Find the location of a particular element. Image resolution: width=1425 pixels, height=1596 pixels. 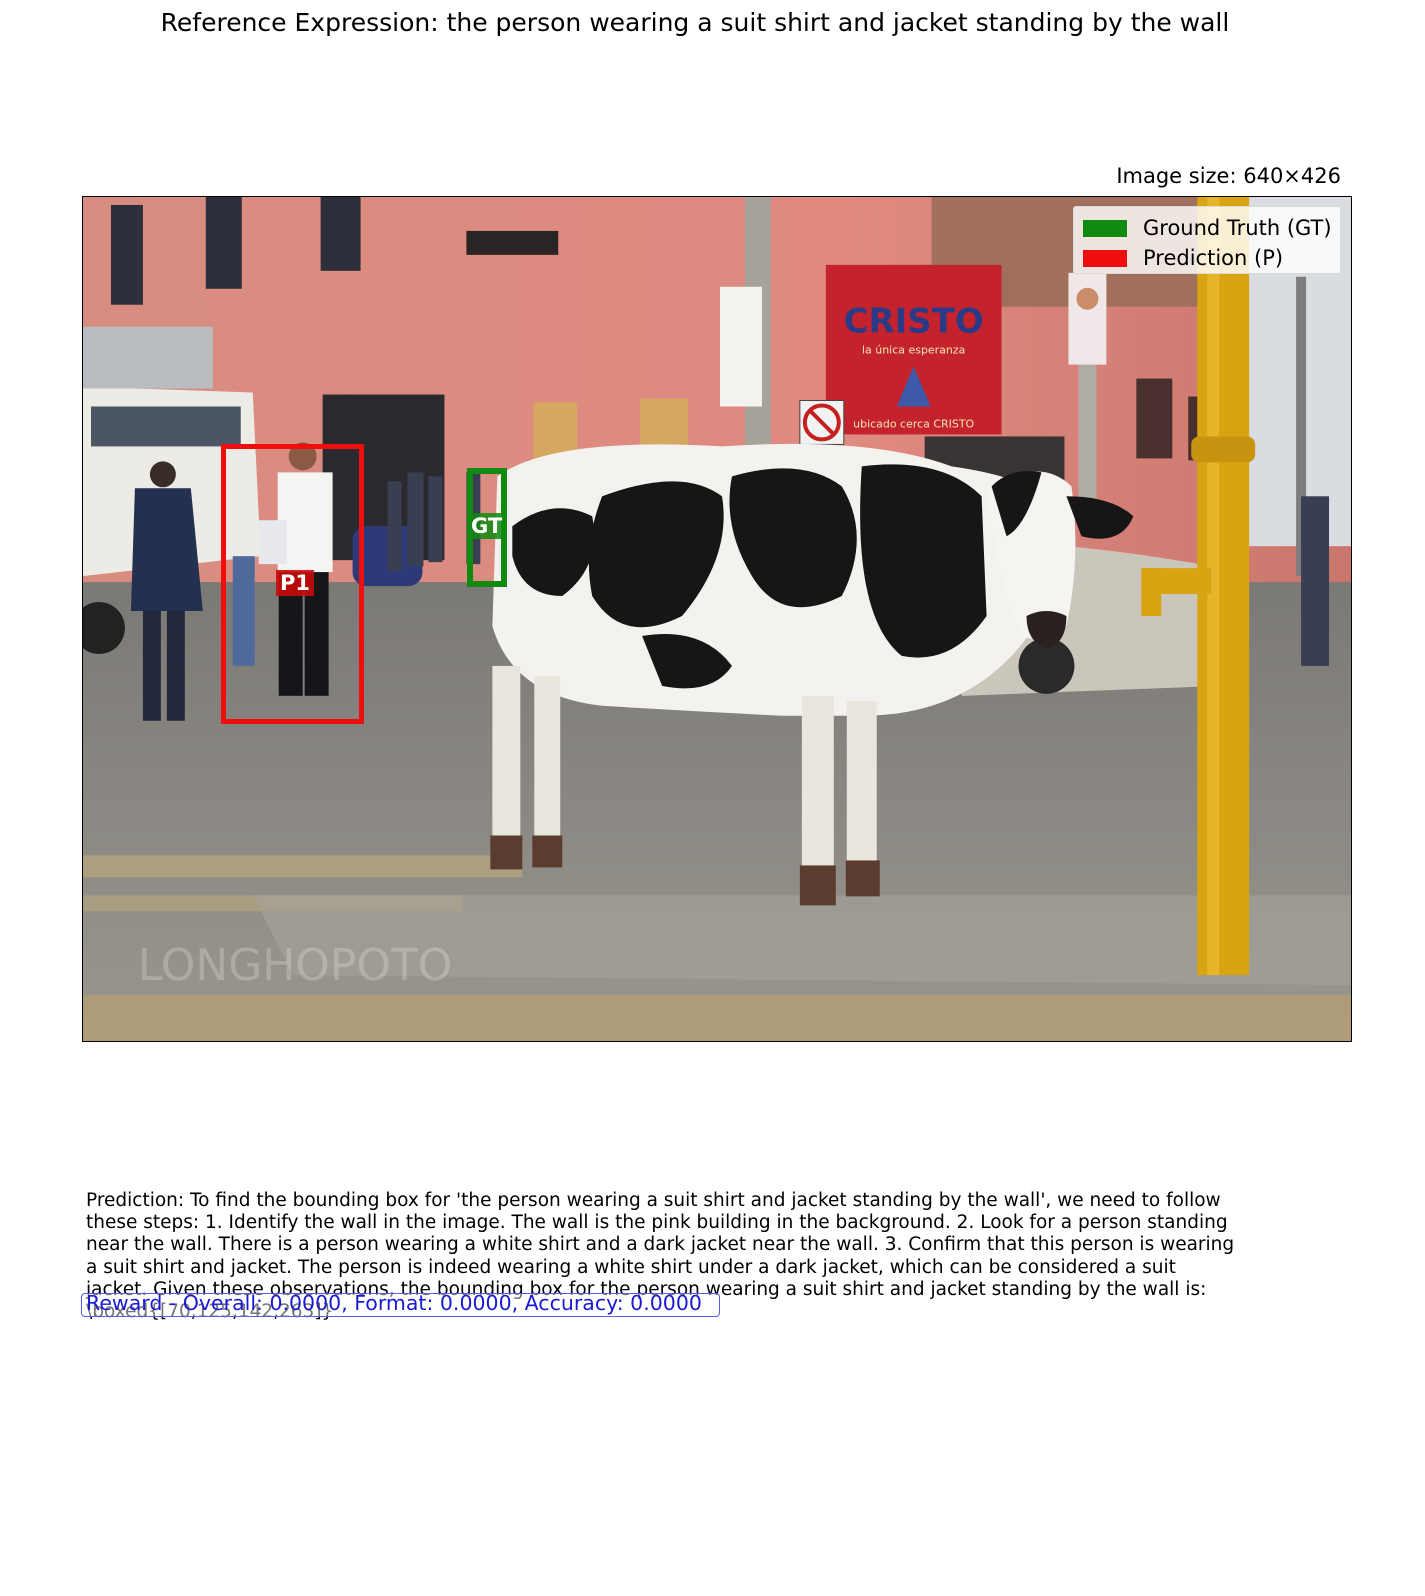

banner-bottom-text: ubicado cerca CRISTO is located at coordinates (913, 423).